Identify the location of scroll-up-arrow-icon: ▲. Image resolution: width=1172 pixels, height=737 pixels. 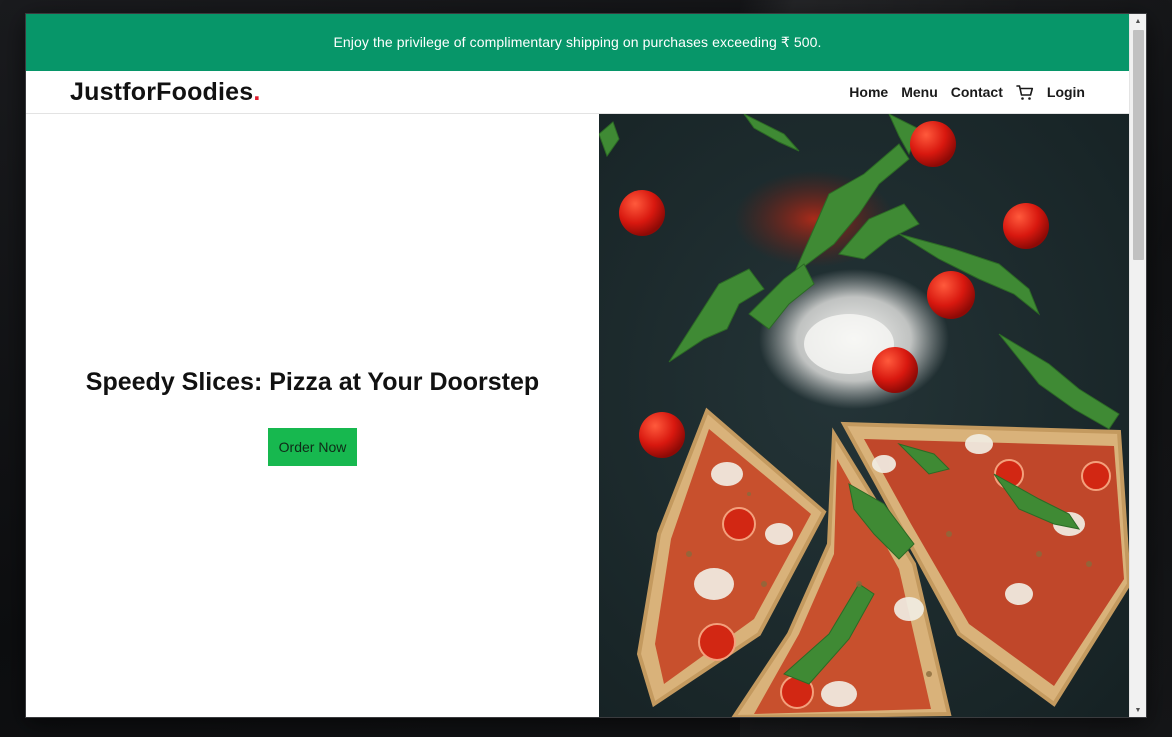
(1138, 21).